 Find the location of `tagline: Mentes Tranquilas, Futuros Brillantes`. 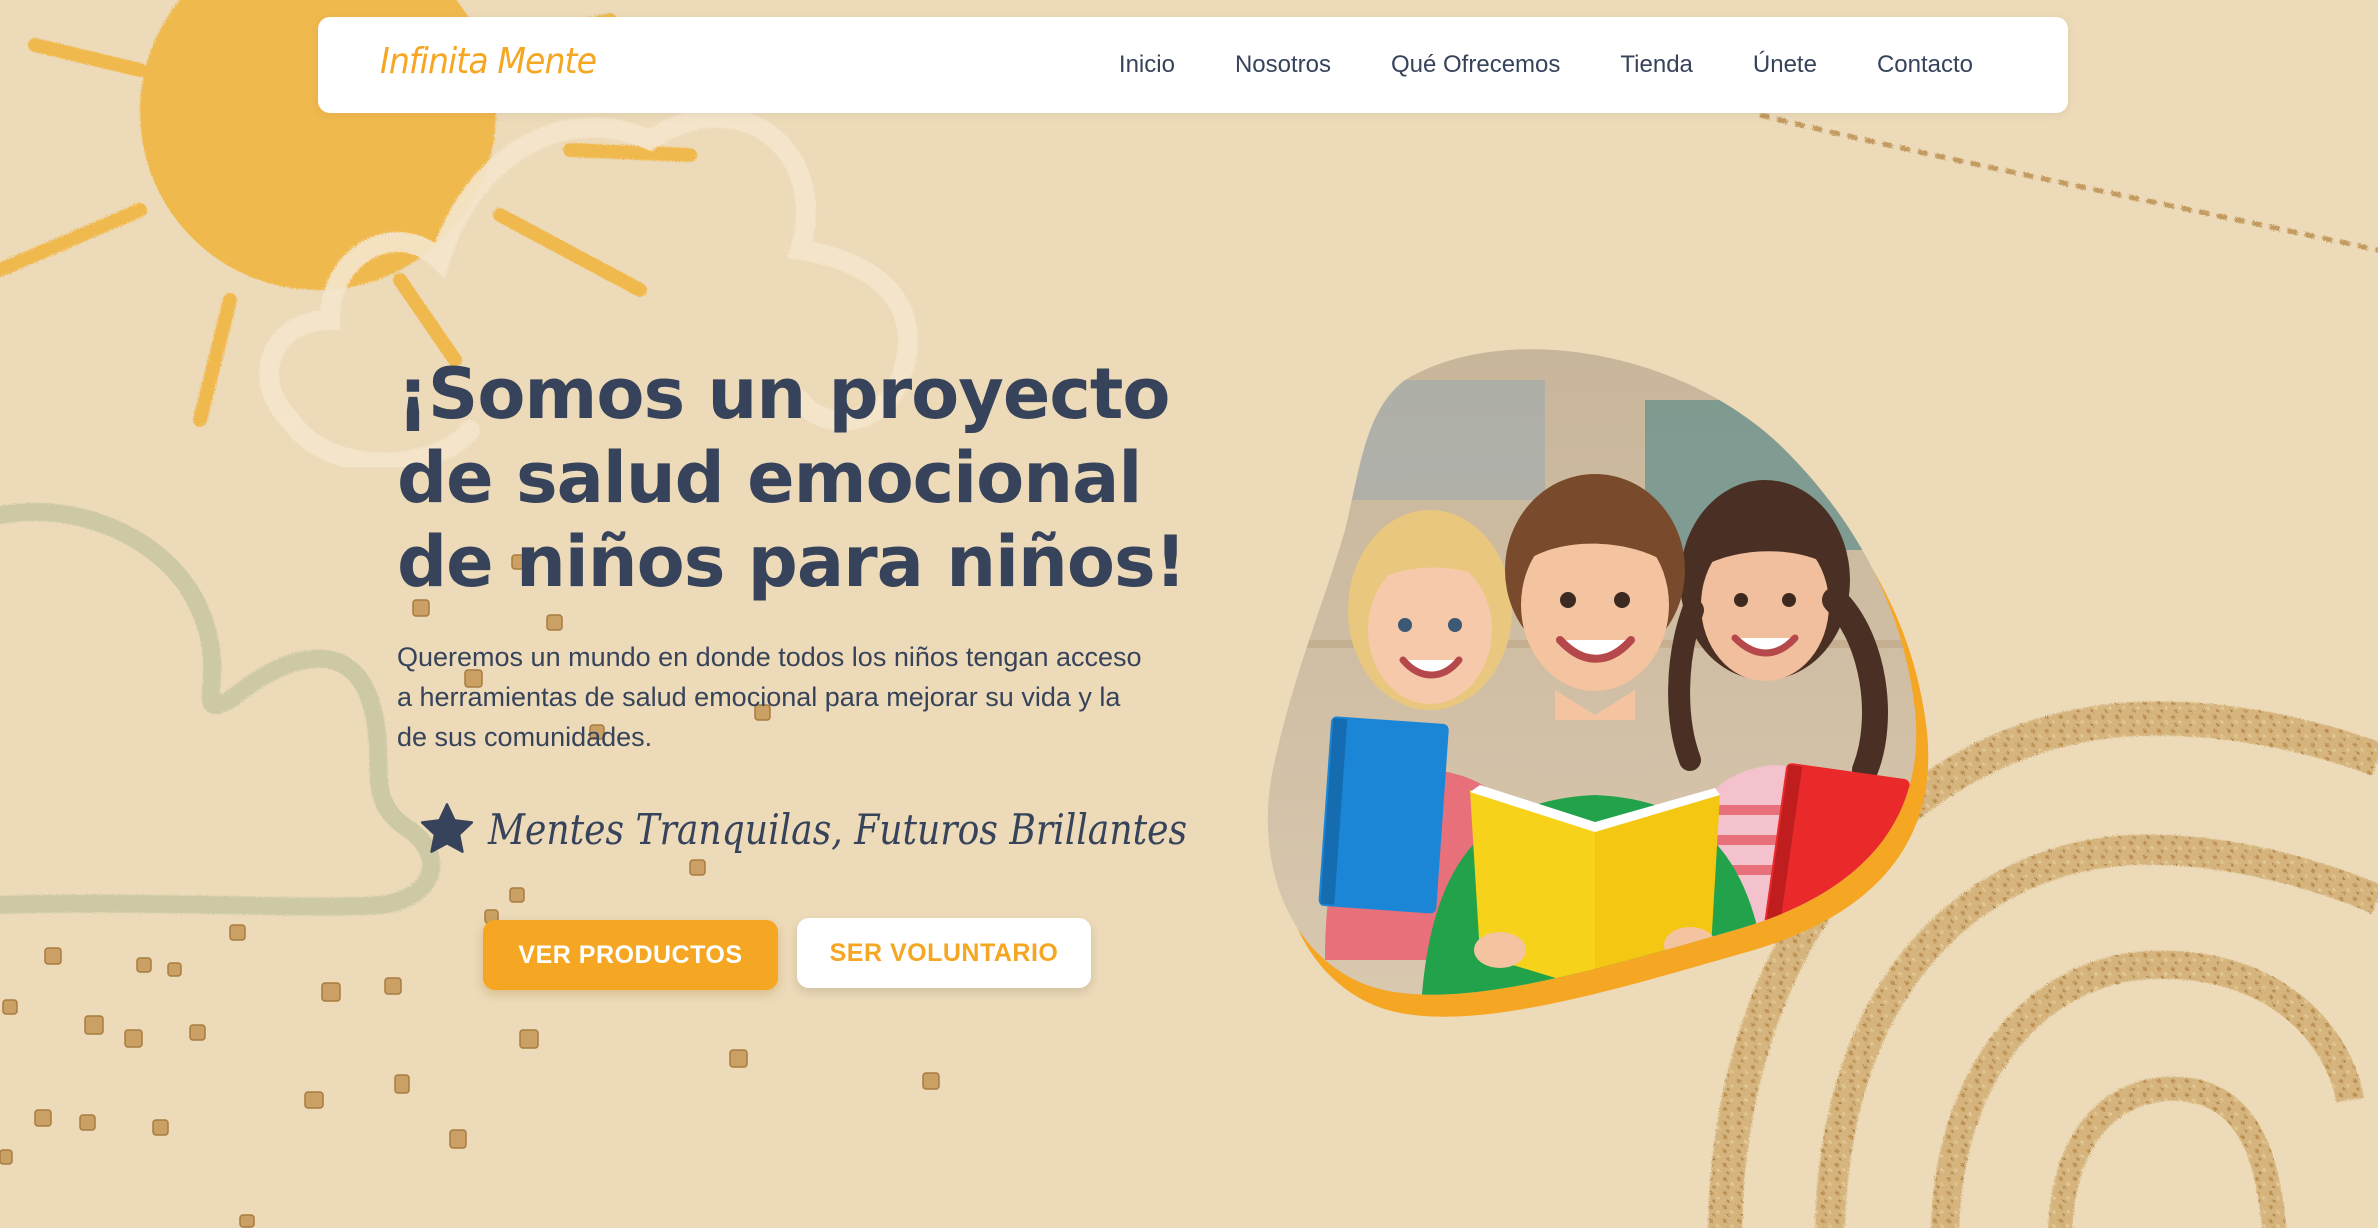

tagline: Mentes Tranquilas, Futuros Brillantes is located at coordinates (859, 829).